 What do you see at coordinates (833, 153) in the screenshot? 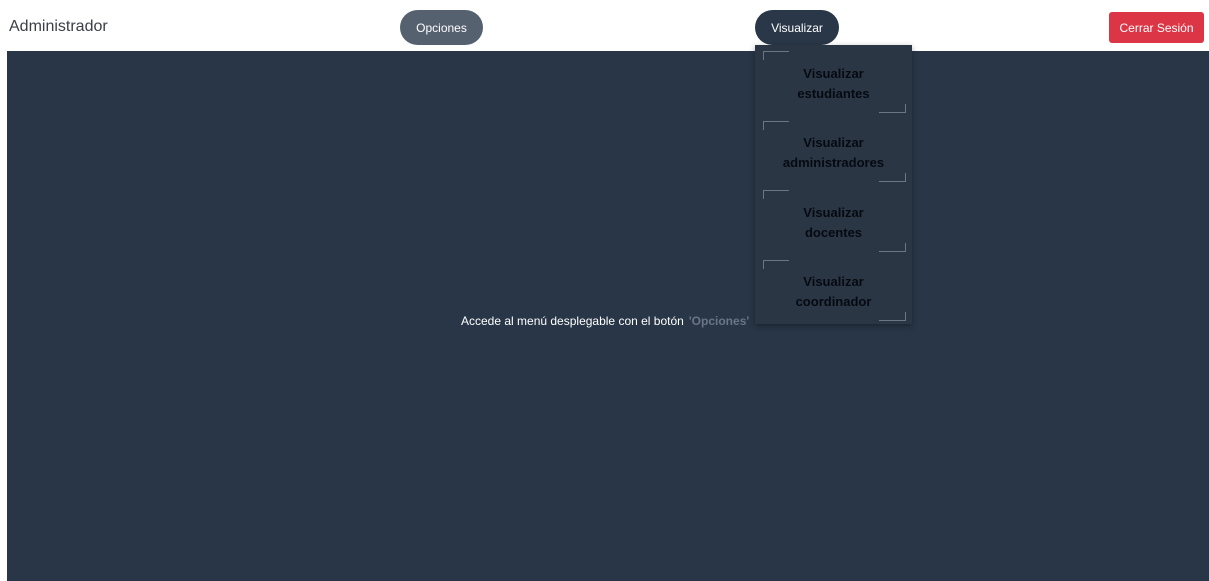
I see `dropdown-item-label: Visualizar administradores` at bounding box center [833, 153].